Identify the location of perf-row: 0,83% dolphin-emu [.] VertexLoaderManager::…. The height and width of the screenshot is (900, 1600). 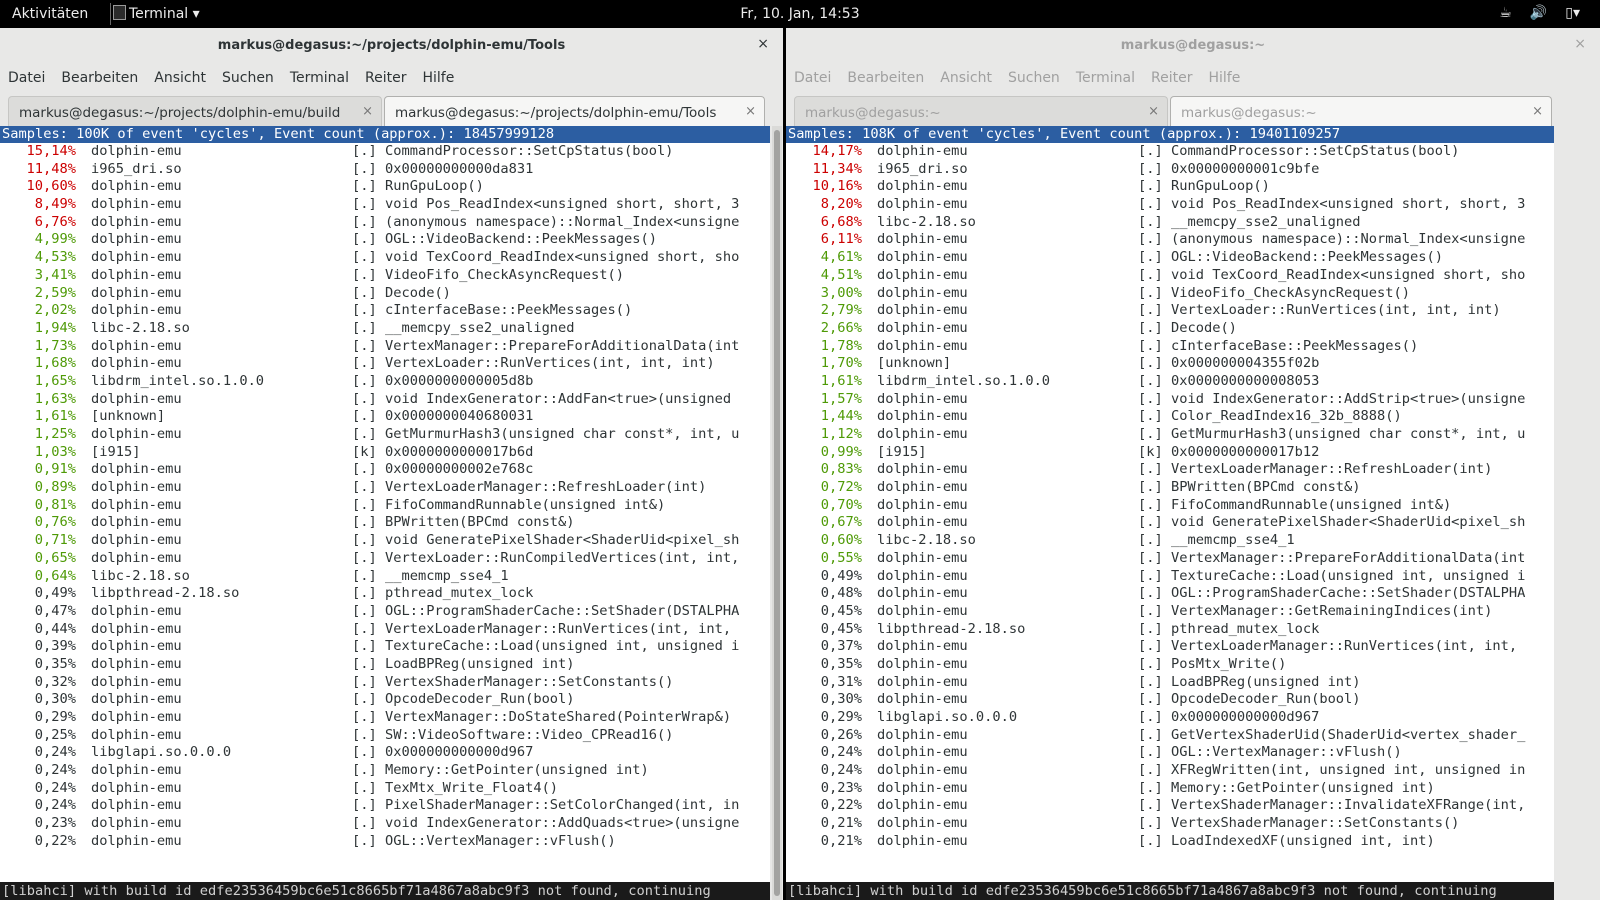
(1170, 470).